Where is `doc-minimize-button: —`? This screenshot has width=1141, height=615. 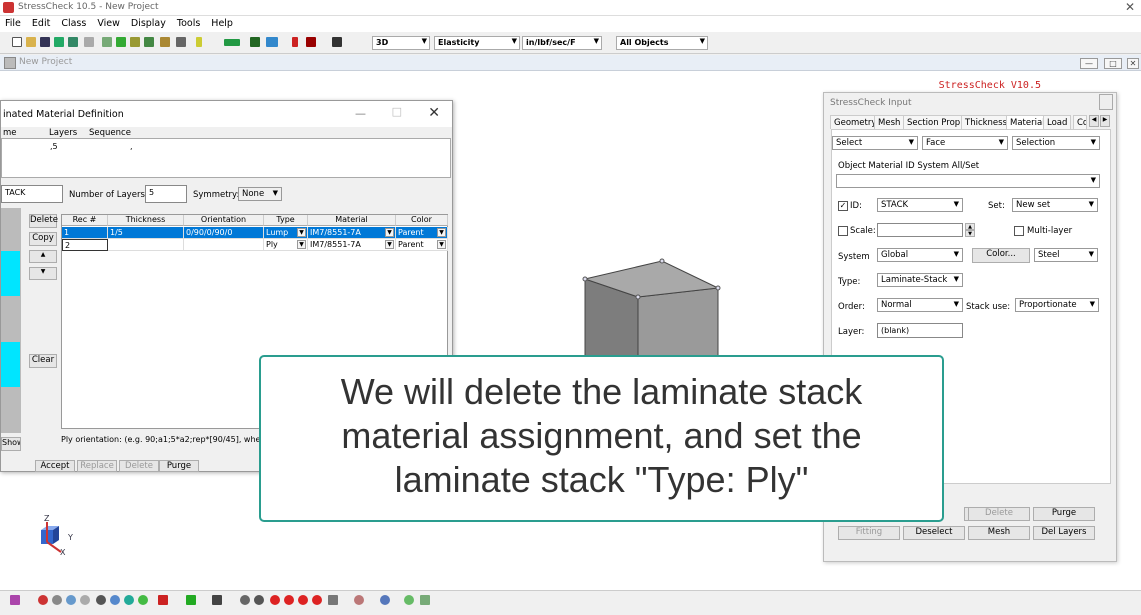
doc-minimize-button: — is located at coordinates (1089, 63).